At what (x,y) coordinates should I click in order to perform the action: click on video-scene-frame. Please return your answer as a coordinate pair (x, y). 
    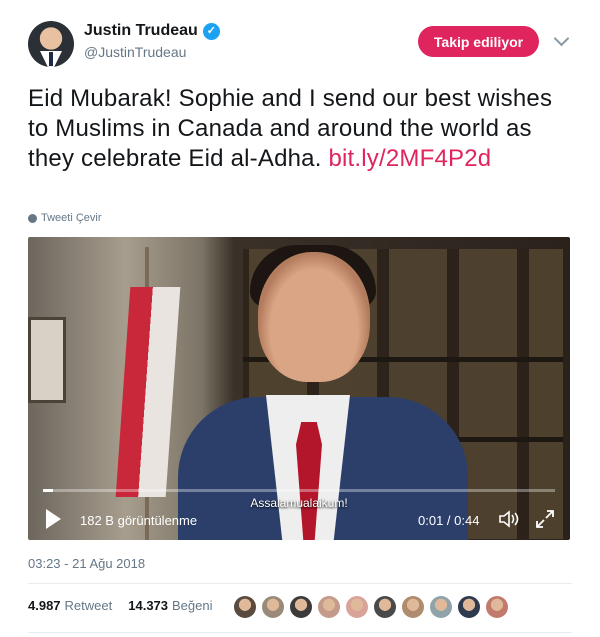
    Looking at the image, I should click on (47, 360).